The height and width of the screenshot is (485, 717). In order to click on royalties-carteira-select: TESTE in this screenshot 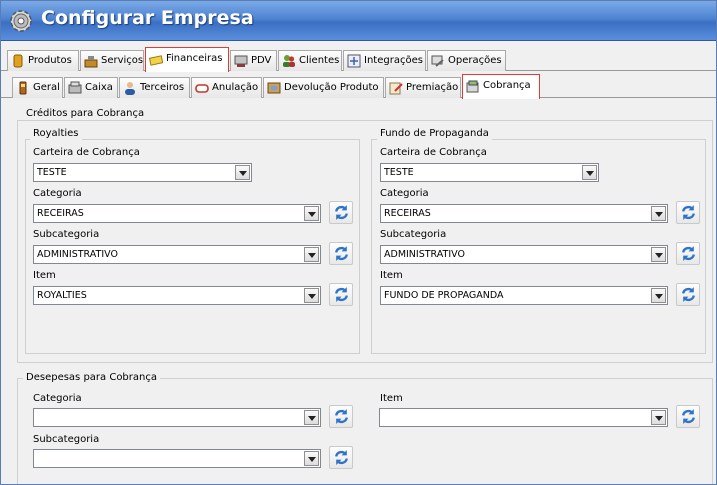, I will do `click(142, 172)`.